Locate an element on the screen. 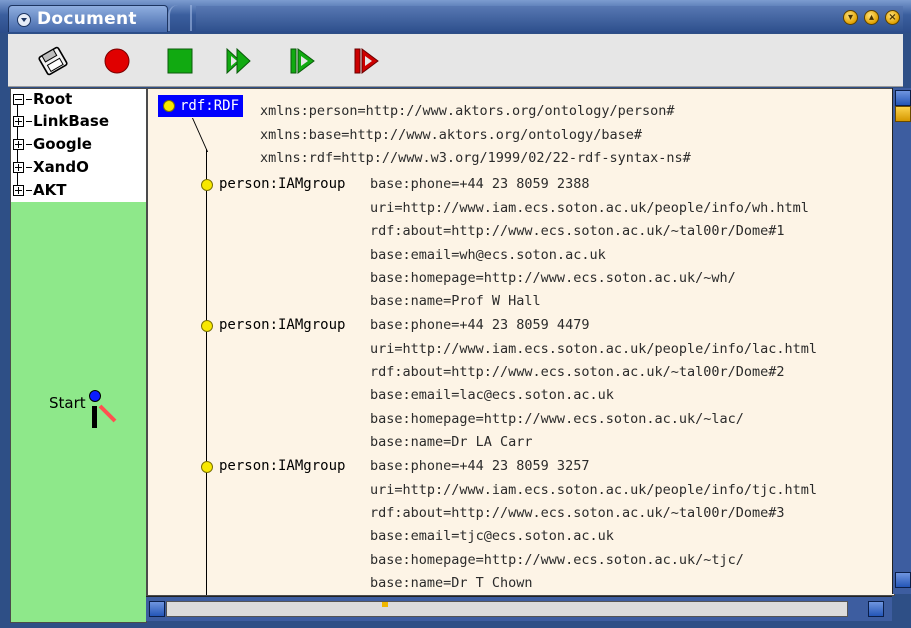 This screenshot has height=628, width=911. scroll-up-button is located at coordinates (903, 98).